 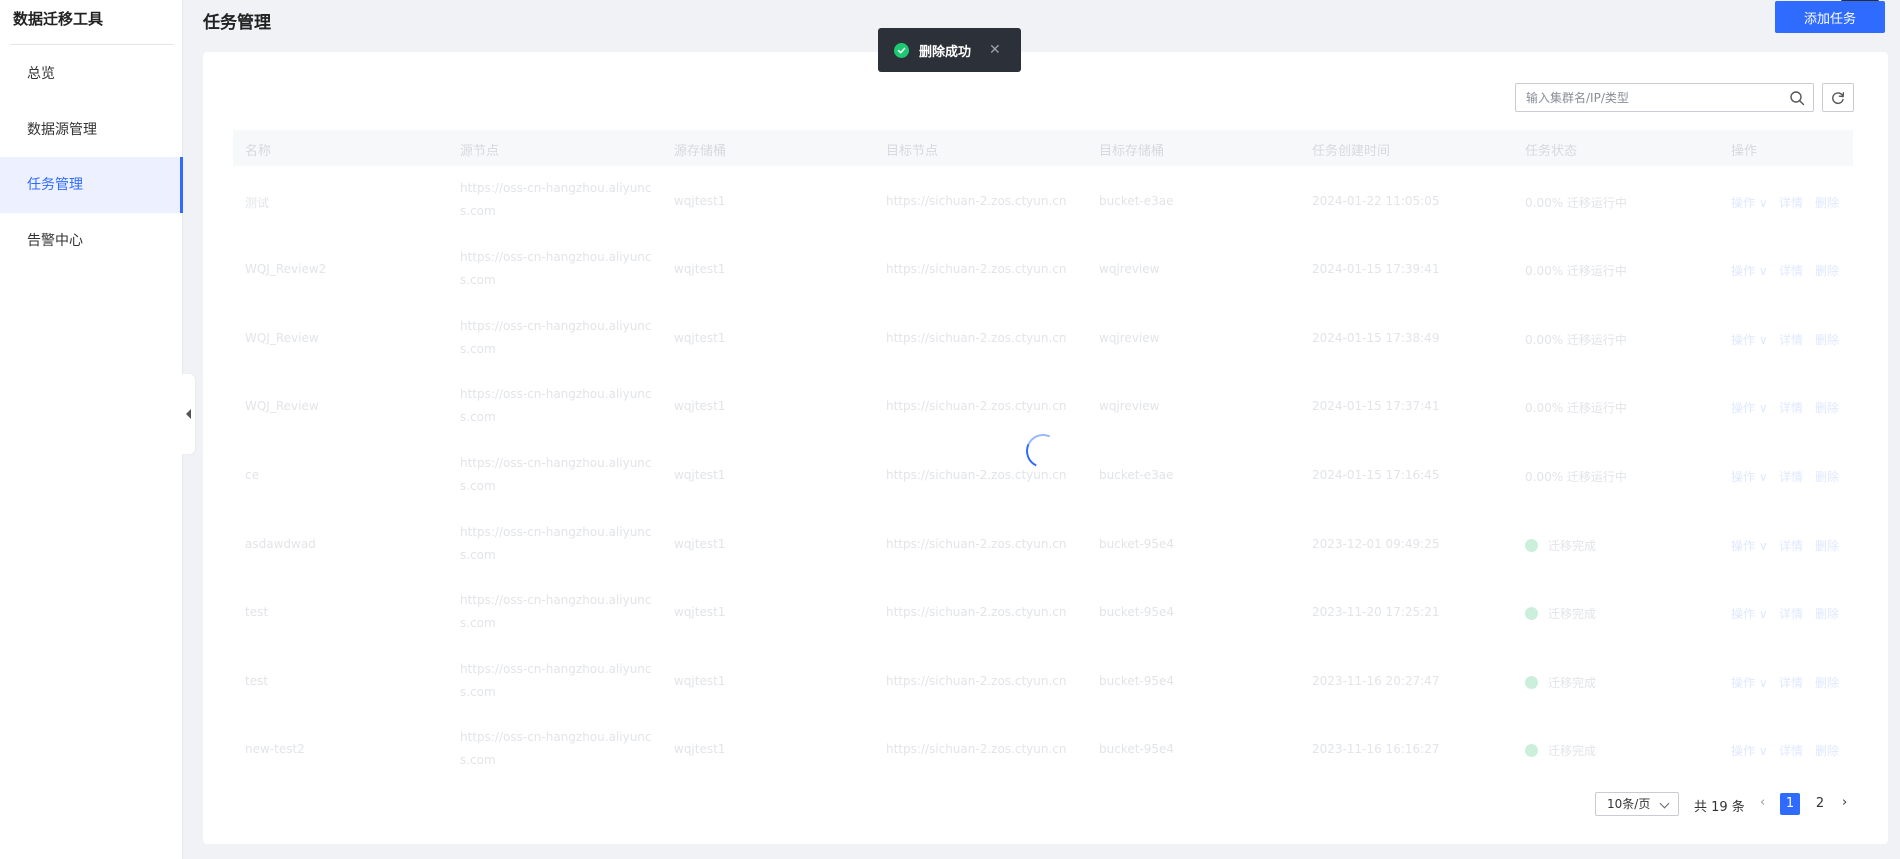 What do you see at coordinates (912, 151) in the screenshot?
I see `column-header-target-node: 目标节点` at bounding box center [912, 151].